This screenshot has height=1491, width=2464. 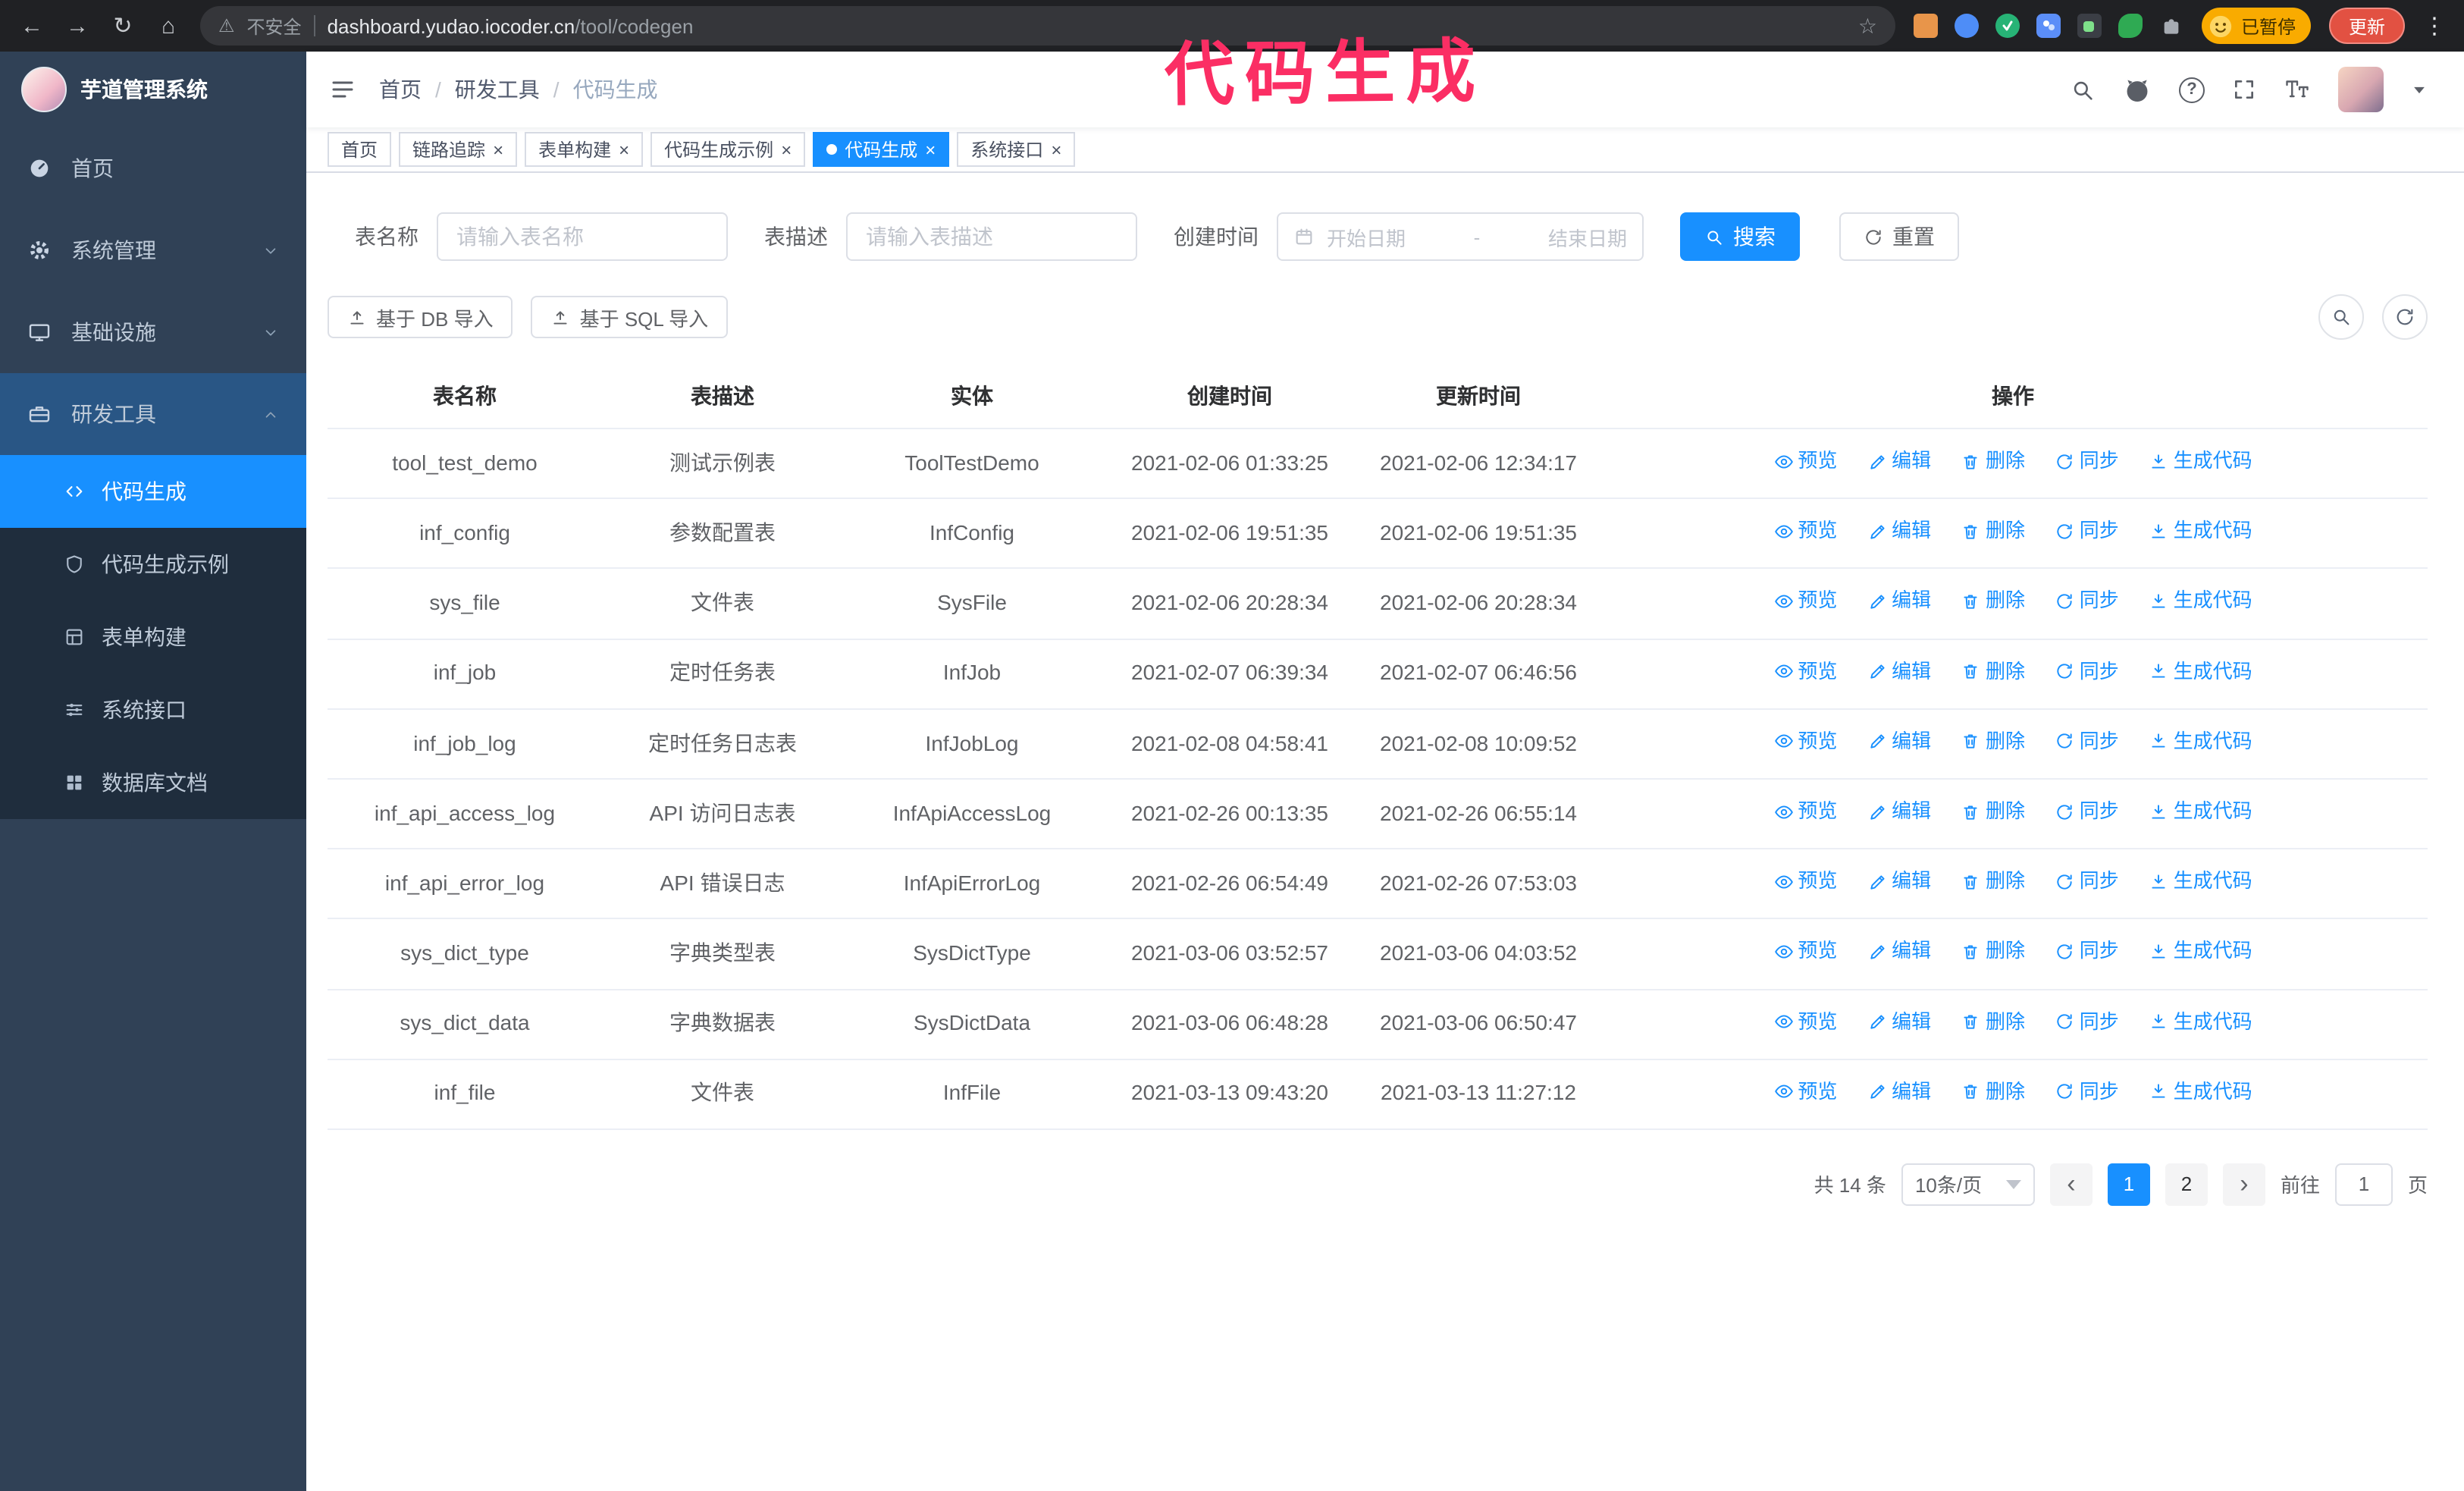 What do you see at coordinates (2434, 25) in the screenshot?
I see `browser-menu-icon: ⋮` at bounding box center [2434, 25].